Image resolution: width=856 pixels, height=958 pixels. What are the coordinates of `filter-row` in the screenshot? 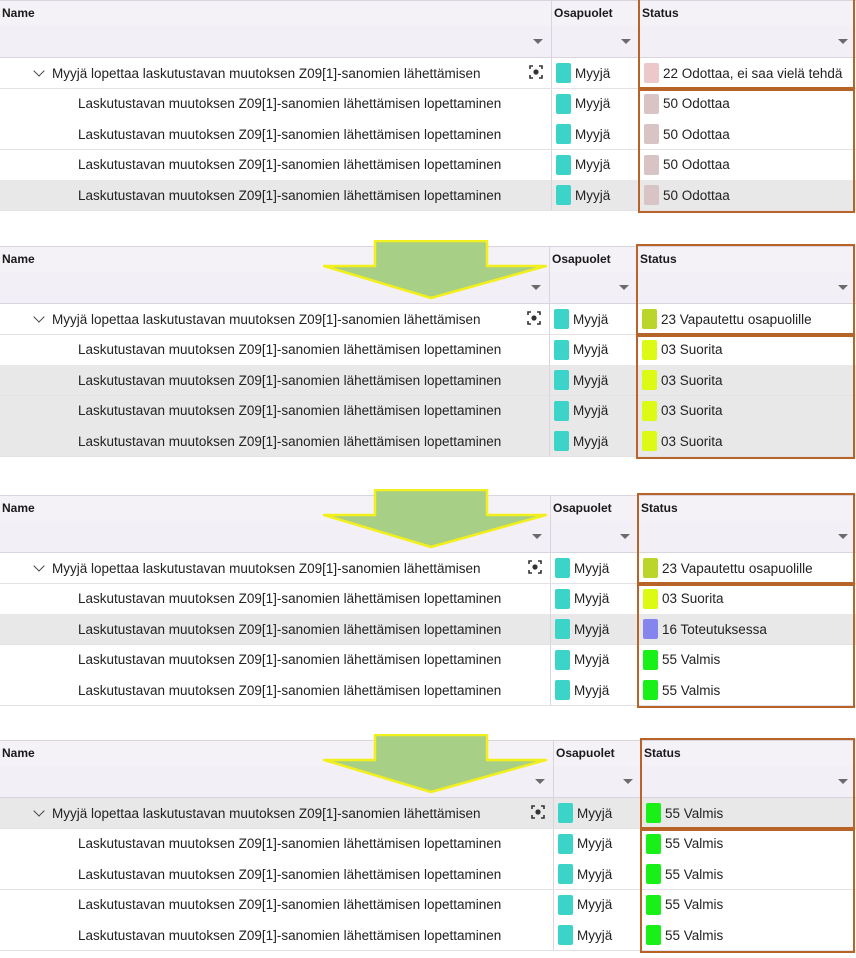 It's located at (428, 42).